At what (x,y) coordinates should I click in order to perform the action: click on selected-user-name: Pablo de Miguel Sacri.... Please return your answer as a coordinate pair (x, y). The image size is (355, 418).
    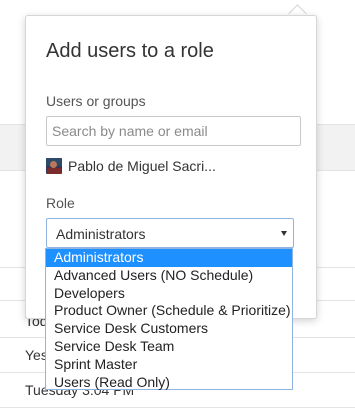
    Looking at the image, I should click on (142, 166).